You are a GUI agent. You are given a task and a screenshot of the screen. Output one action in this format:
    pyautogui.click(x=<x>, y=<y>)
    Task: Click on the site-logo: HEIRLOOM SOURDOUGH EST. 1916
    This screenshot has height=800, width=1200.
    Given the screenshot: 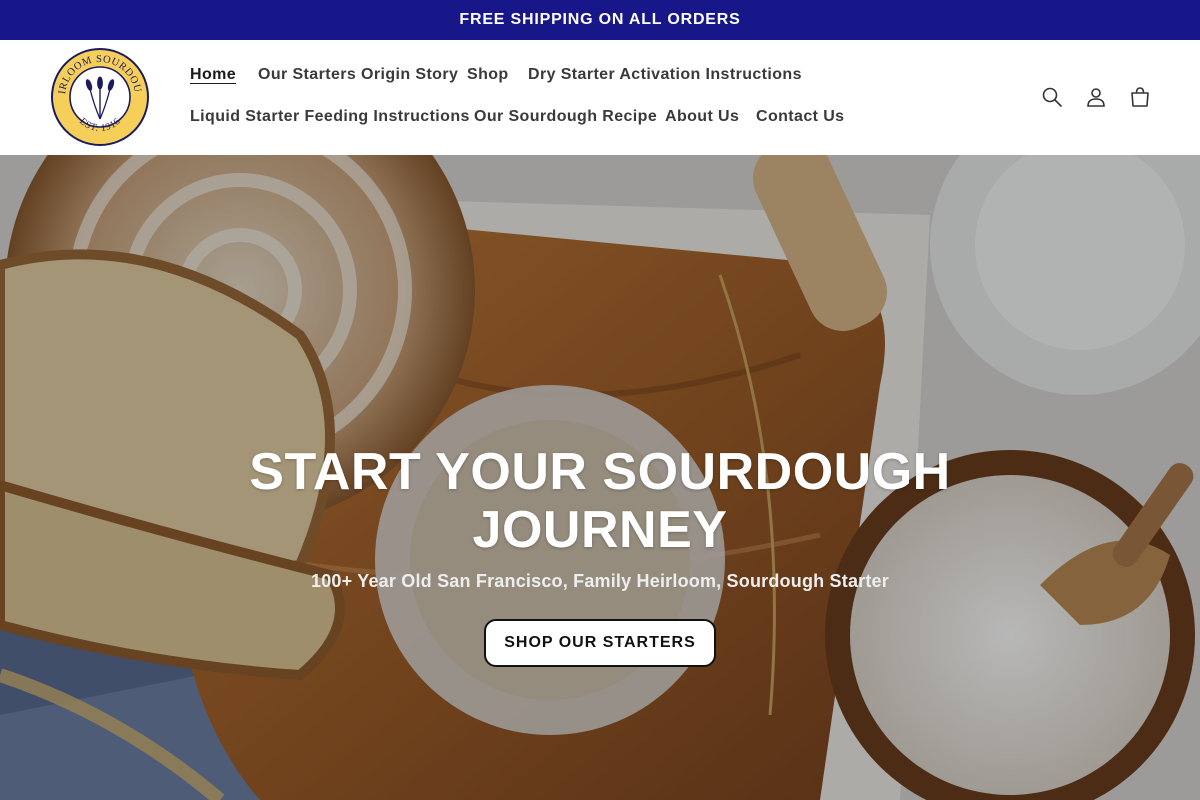 What is the action you would take?
    pyautogui.click(x=98, y=93)
    